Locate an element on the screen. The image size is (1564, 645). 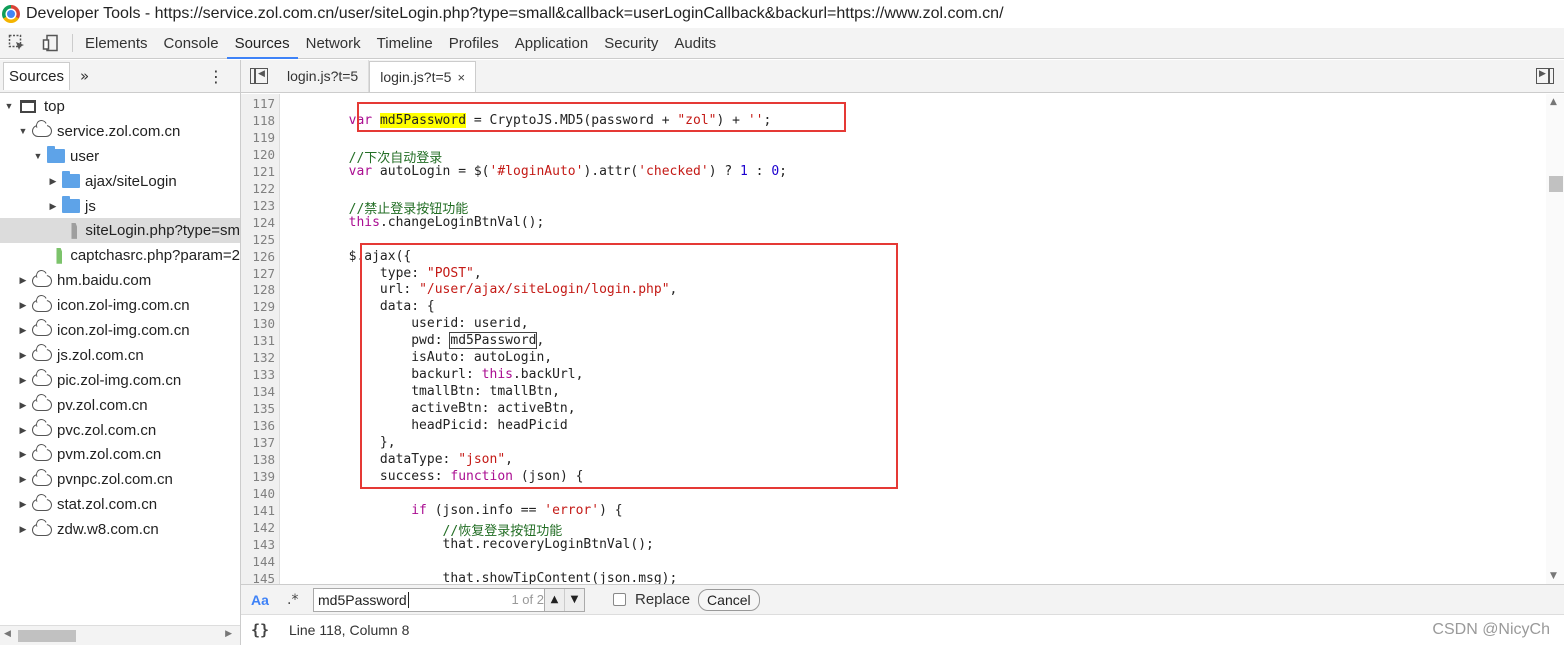
scroll-left-icon: ◀ is located at coordinates (7, 634).